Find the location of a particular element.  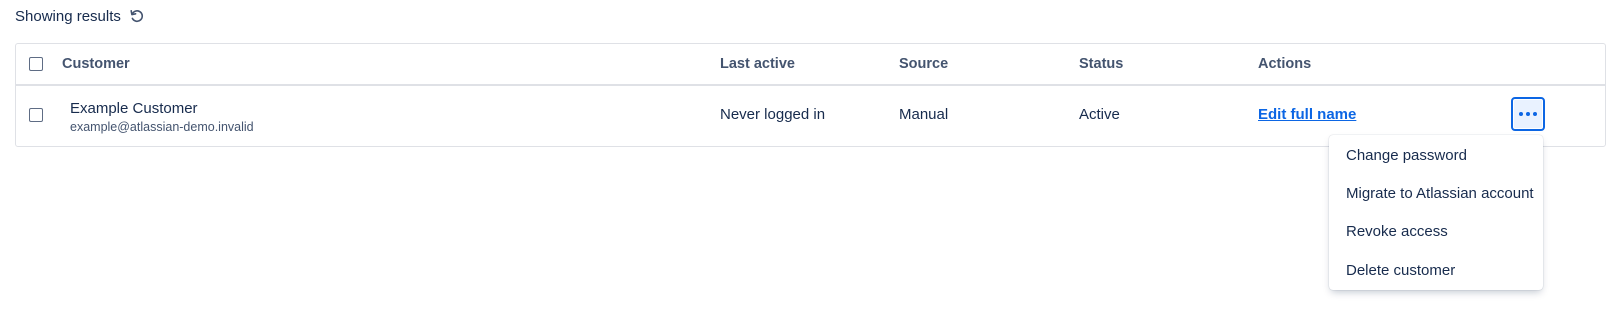

column-header-actions: Actions is located at coordinates (1285, 64).